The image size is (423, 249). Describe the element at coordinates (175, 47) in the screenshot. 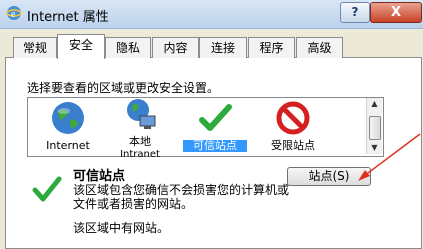

I see `tab-content: 内容` at that location.